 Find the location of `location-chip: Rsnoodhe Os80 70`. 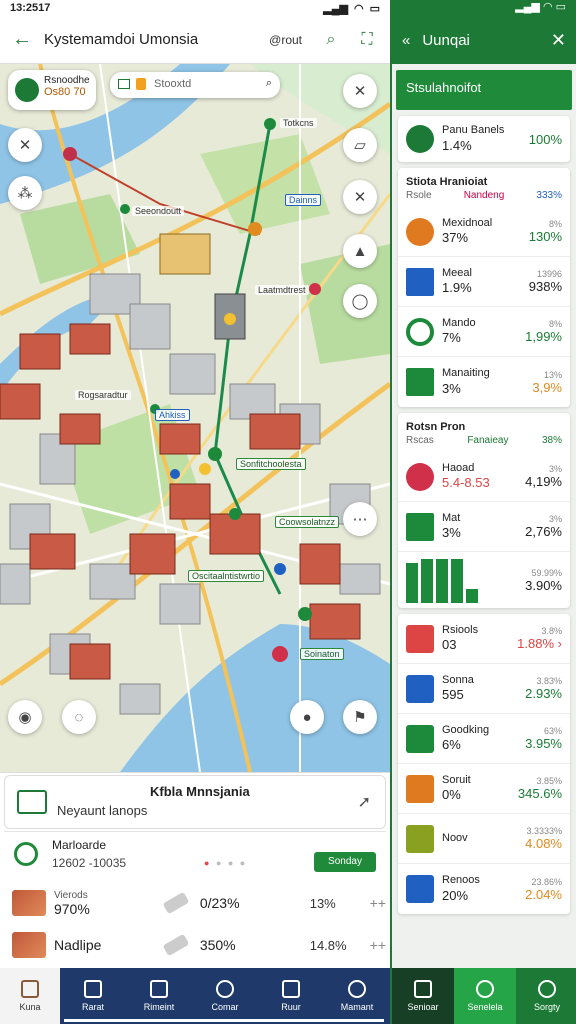

location-chip: Rsnoodhe Os80 70 is located at coordinates (52, 90).